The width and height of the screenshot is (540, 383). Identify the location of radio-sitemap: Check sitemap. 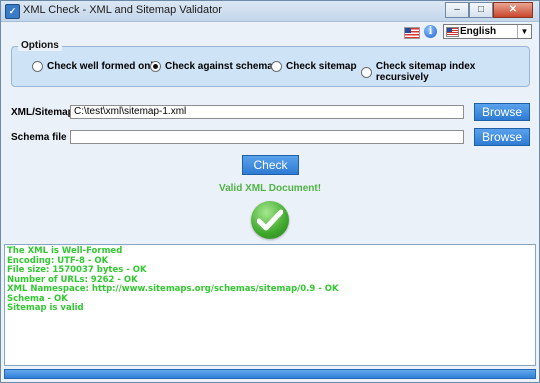
(314, 66).